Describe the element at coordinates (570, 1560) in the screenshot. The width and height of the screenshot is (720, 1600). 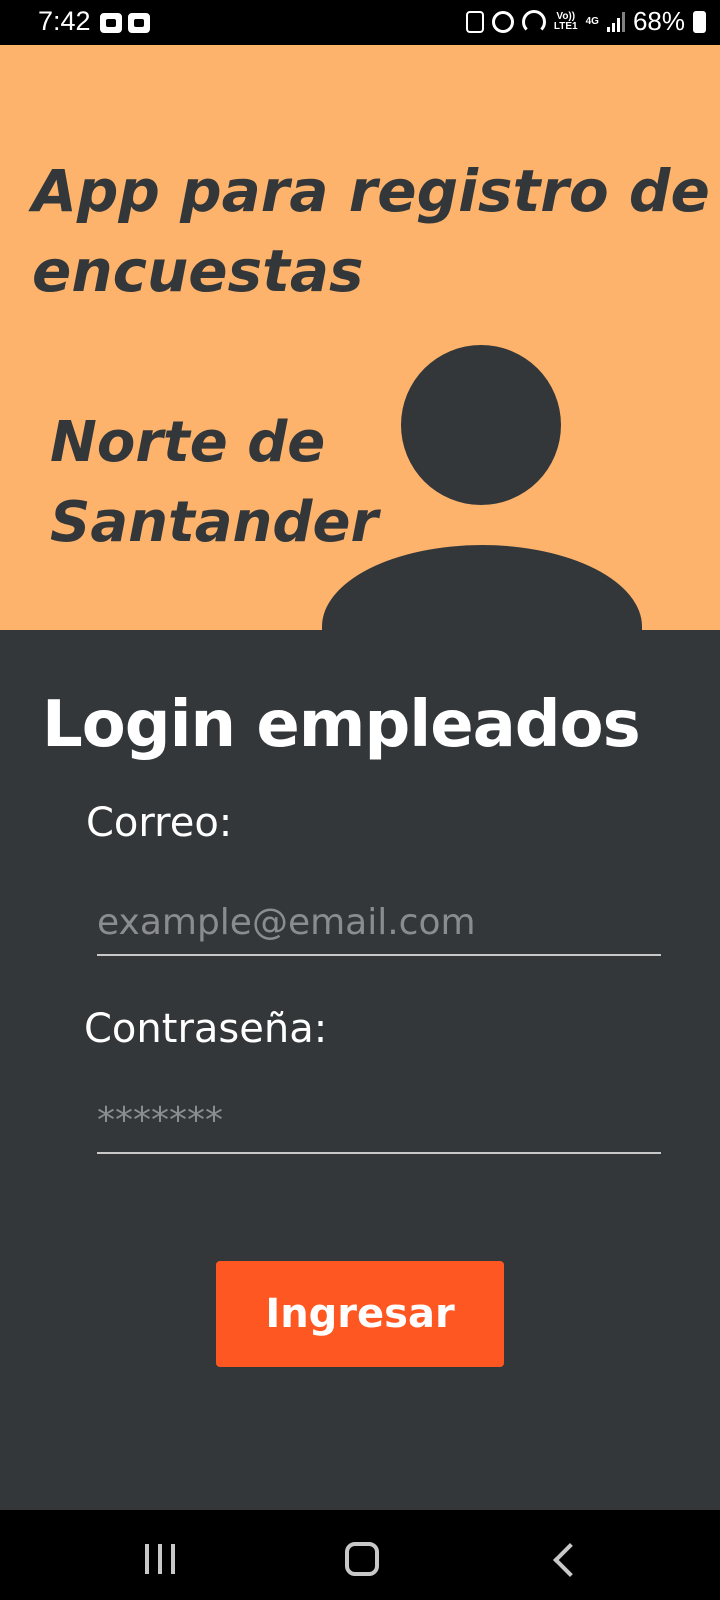
I see `back-icon` at that location.